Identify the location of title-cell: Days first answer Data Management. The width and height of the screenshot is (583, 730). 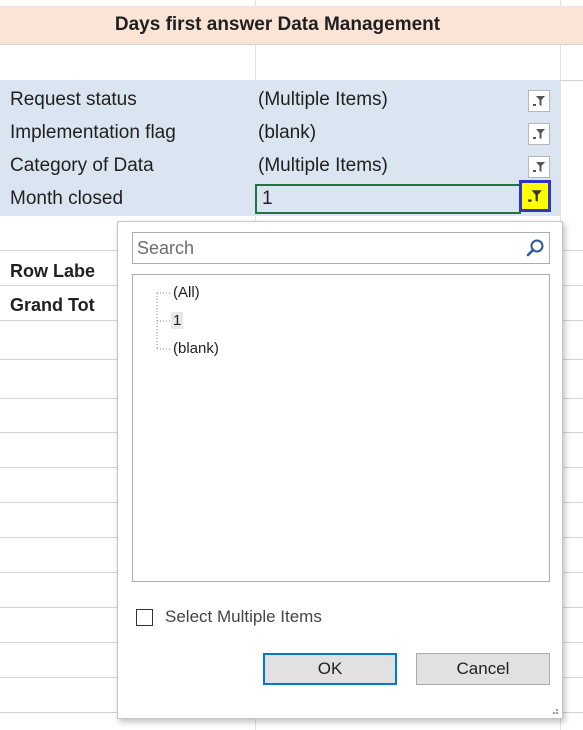
(291, 25).